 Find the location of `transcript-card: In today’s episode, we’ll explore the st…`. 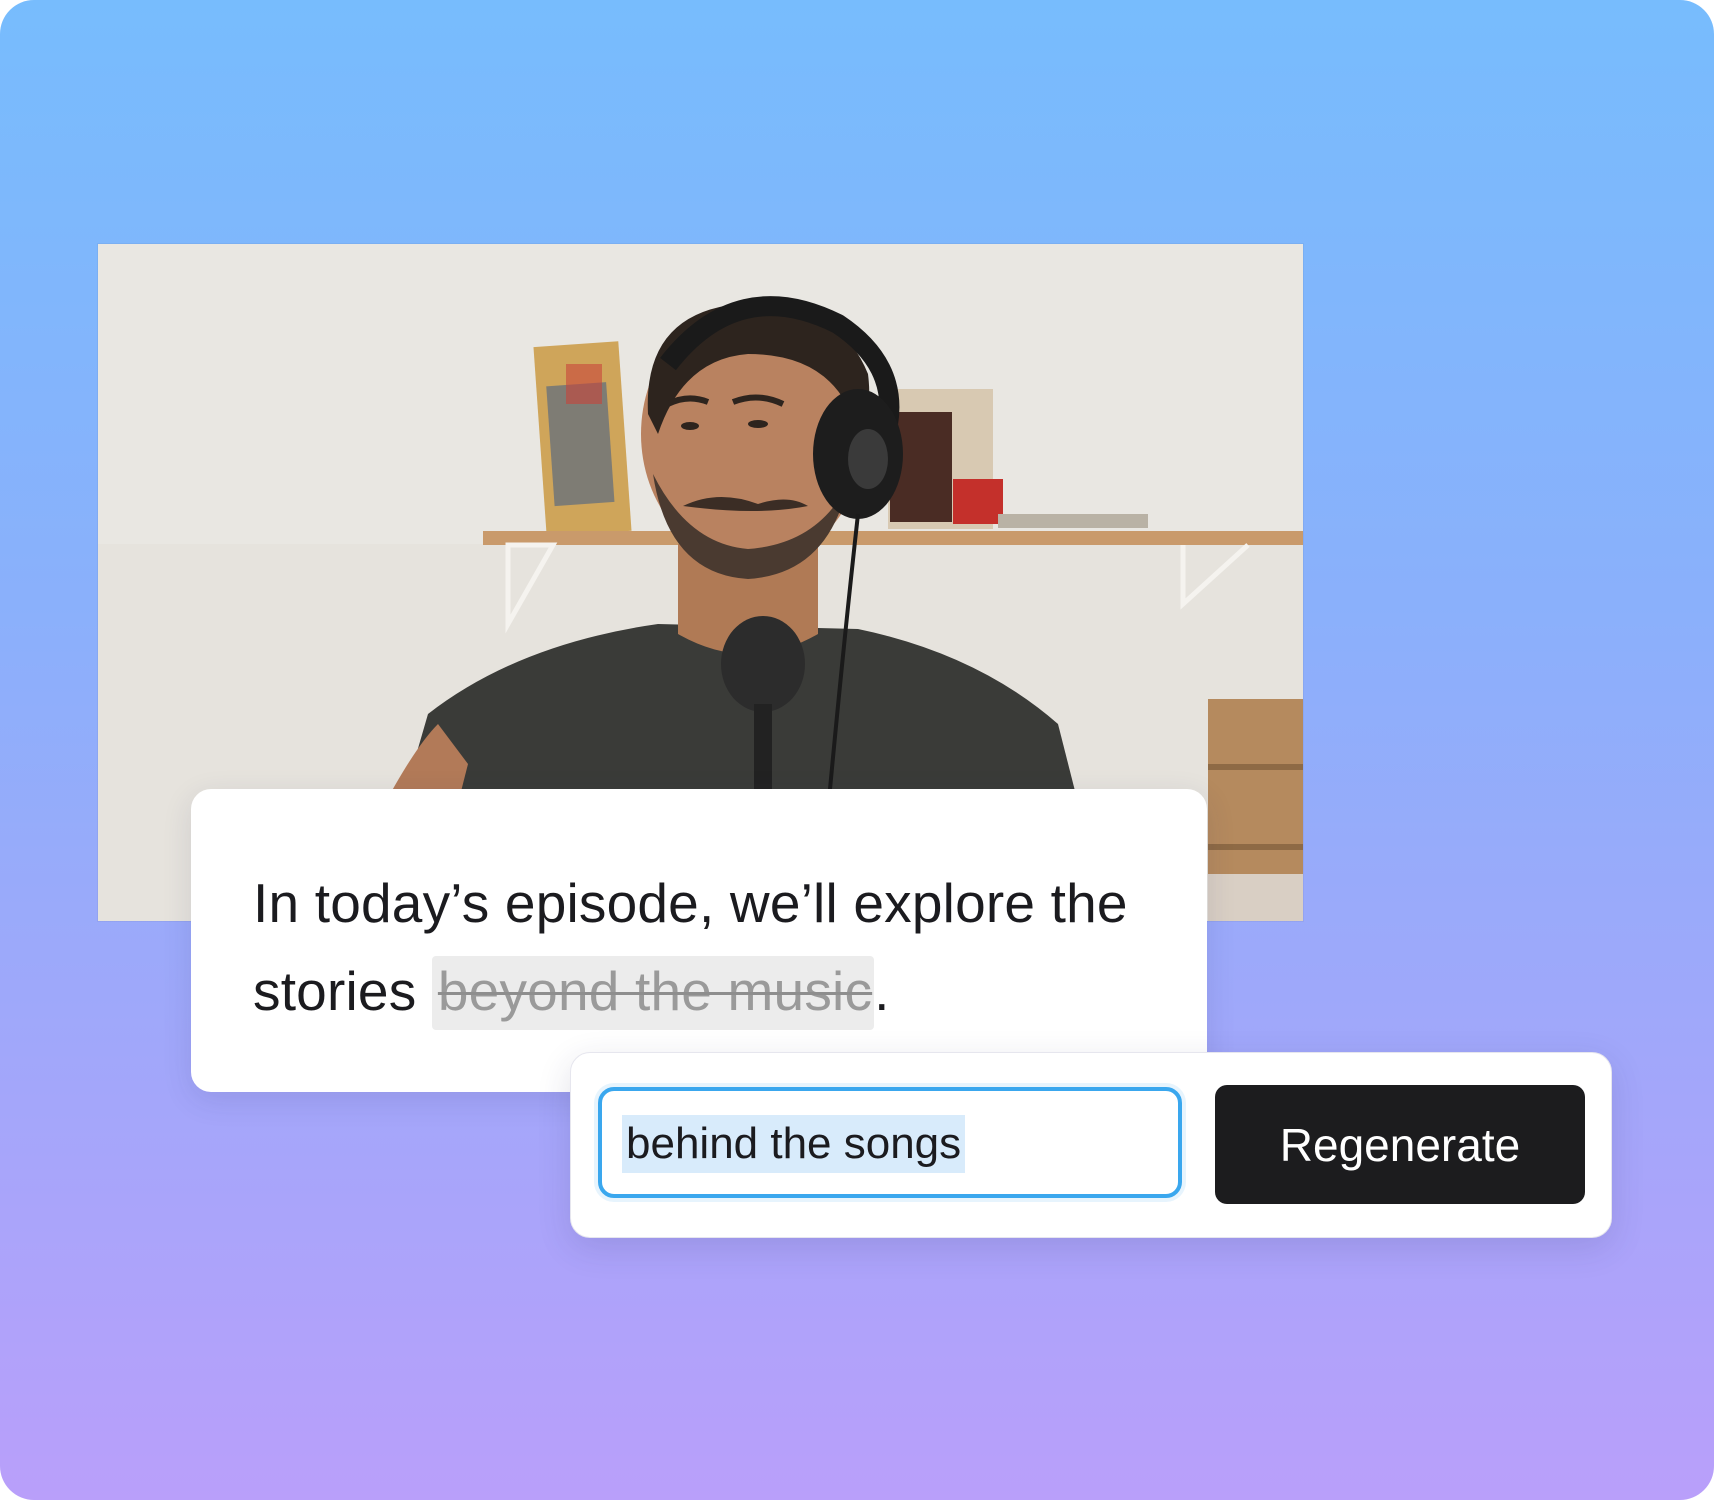

transcript-card: In today’s episode, we’ll explore the st… is located at coordinates (699, 940).